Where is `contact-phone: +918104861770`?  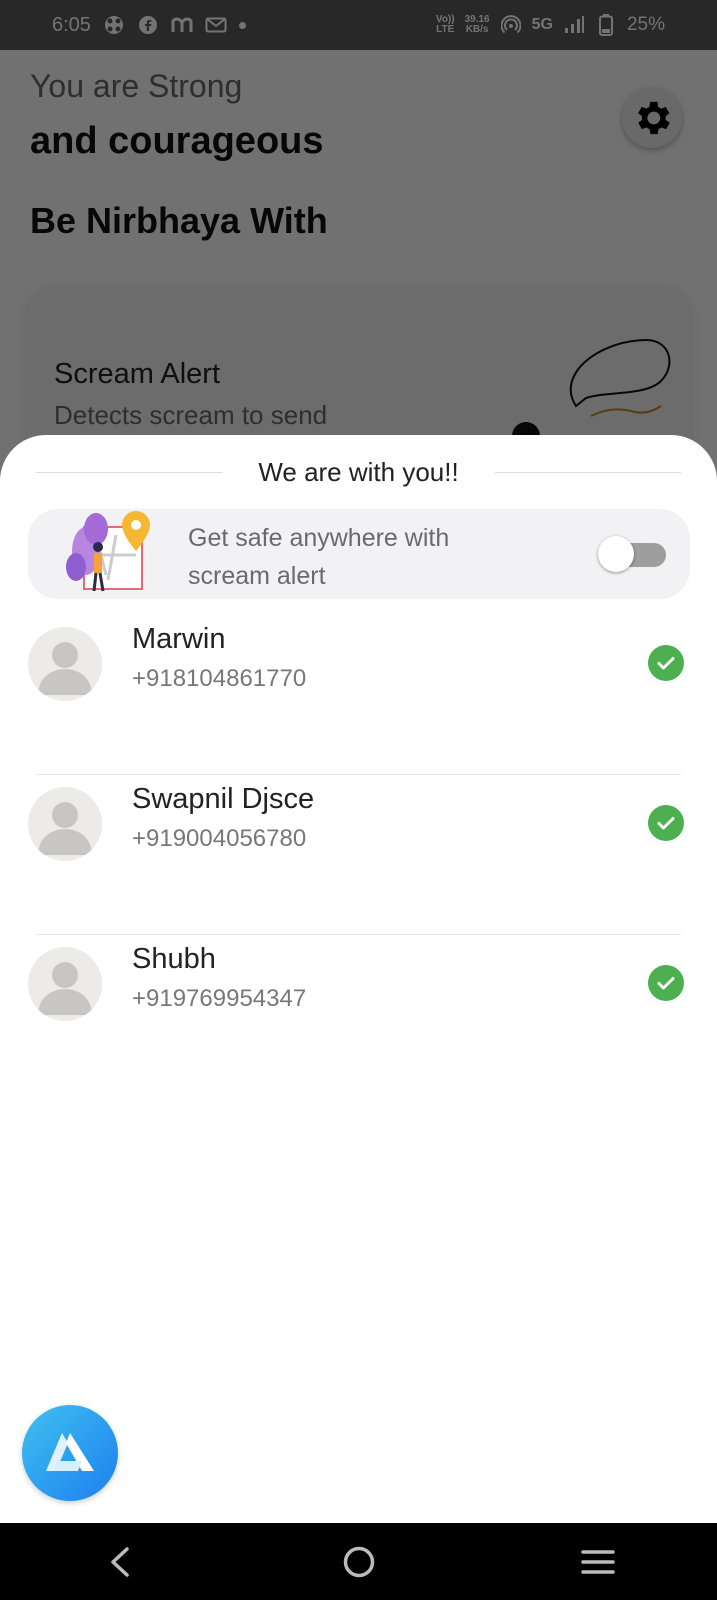 contact-phone: +918104861770 is located at coordinates (219, 678).